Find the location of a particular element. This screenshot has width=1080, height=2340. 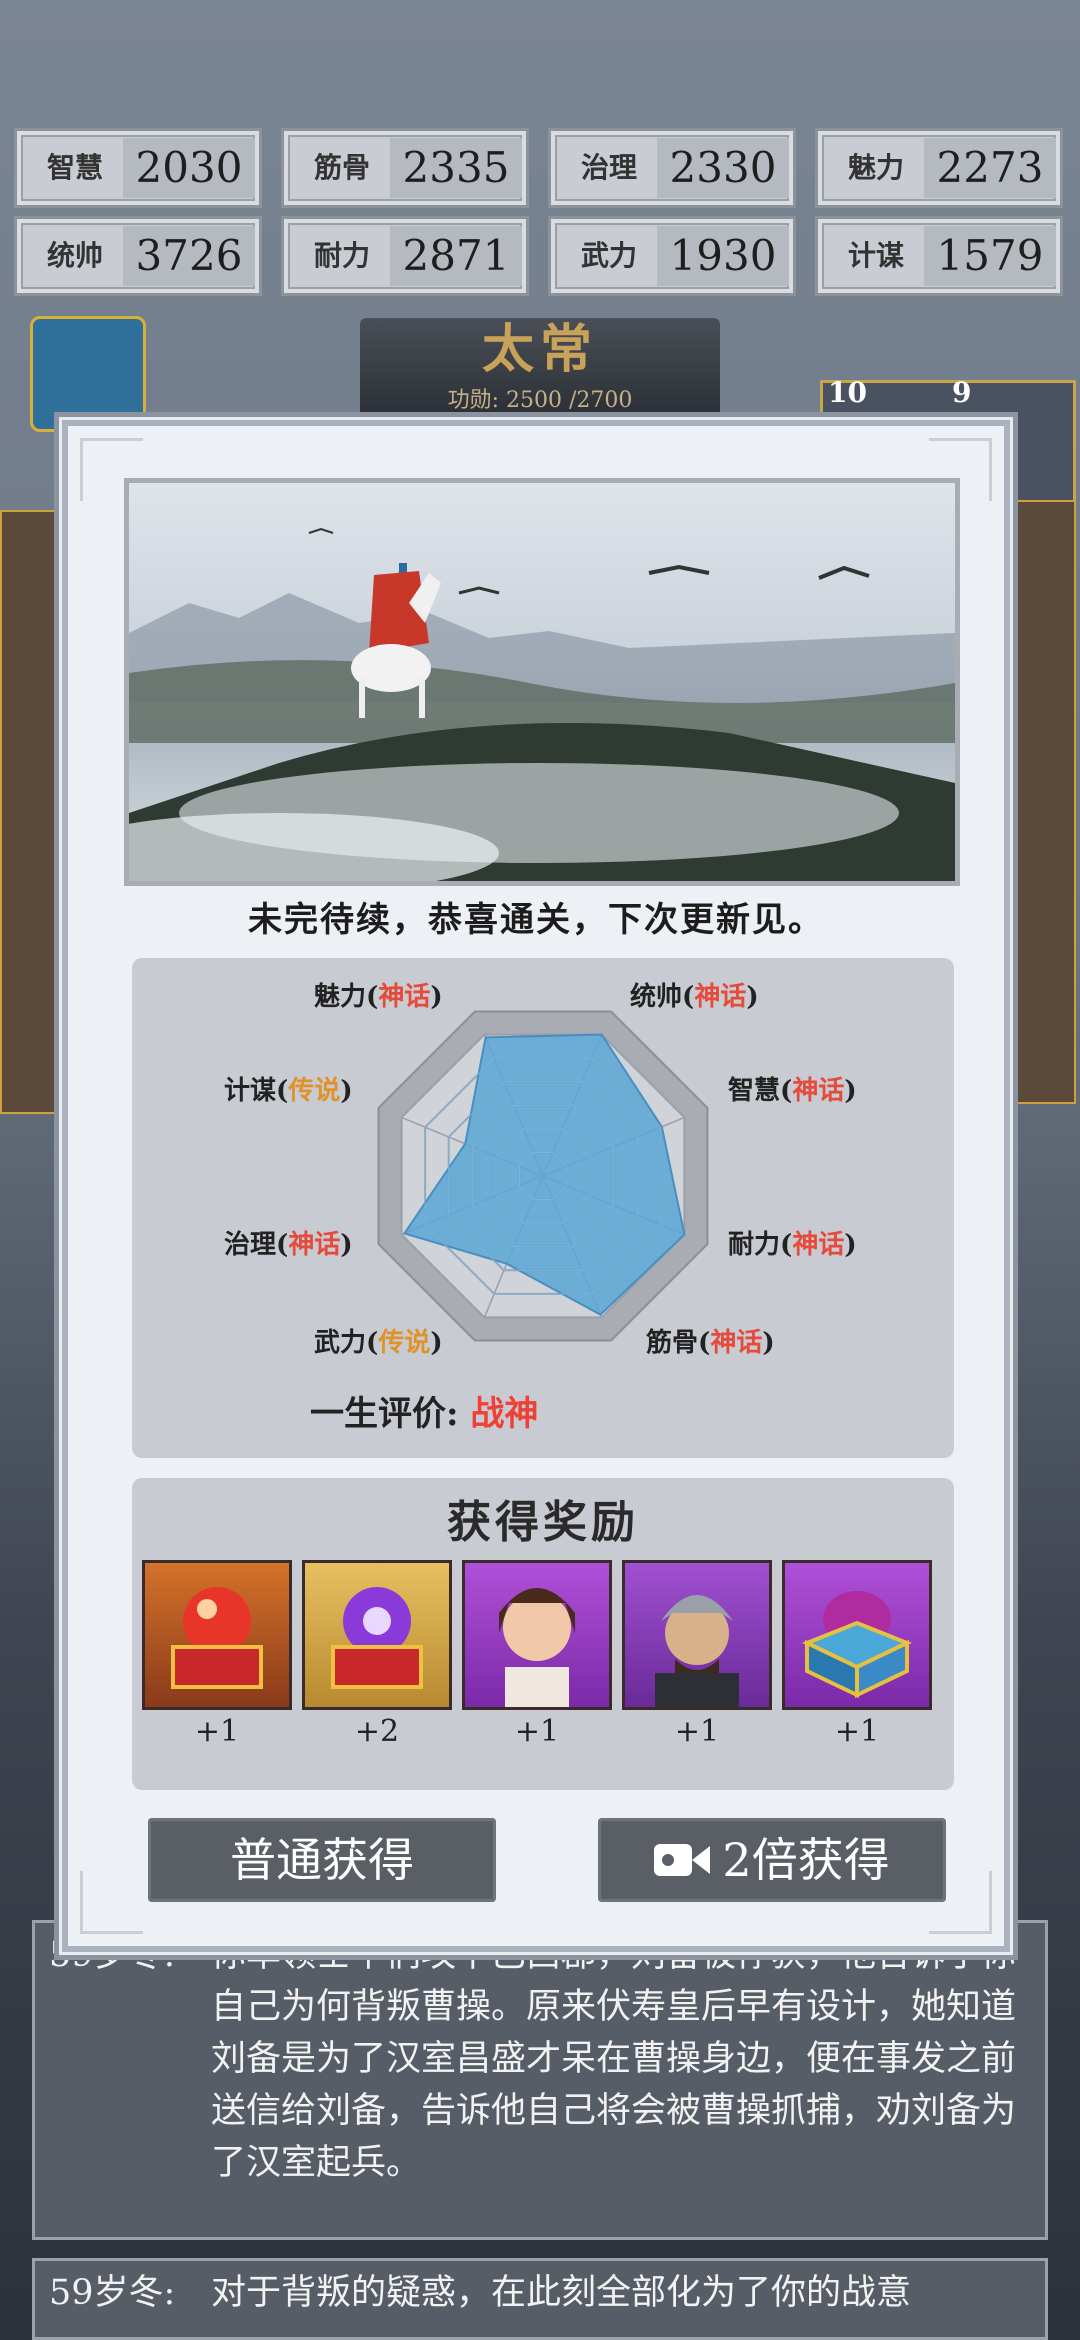

radar-label-command: 统帅(神话) is located at coordinates (694, 997).